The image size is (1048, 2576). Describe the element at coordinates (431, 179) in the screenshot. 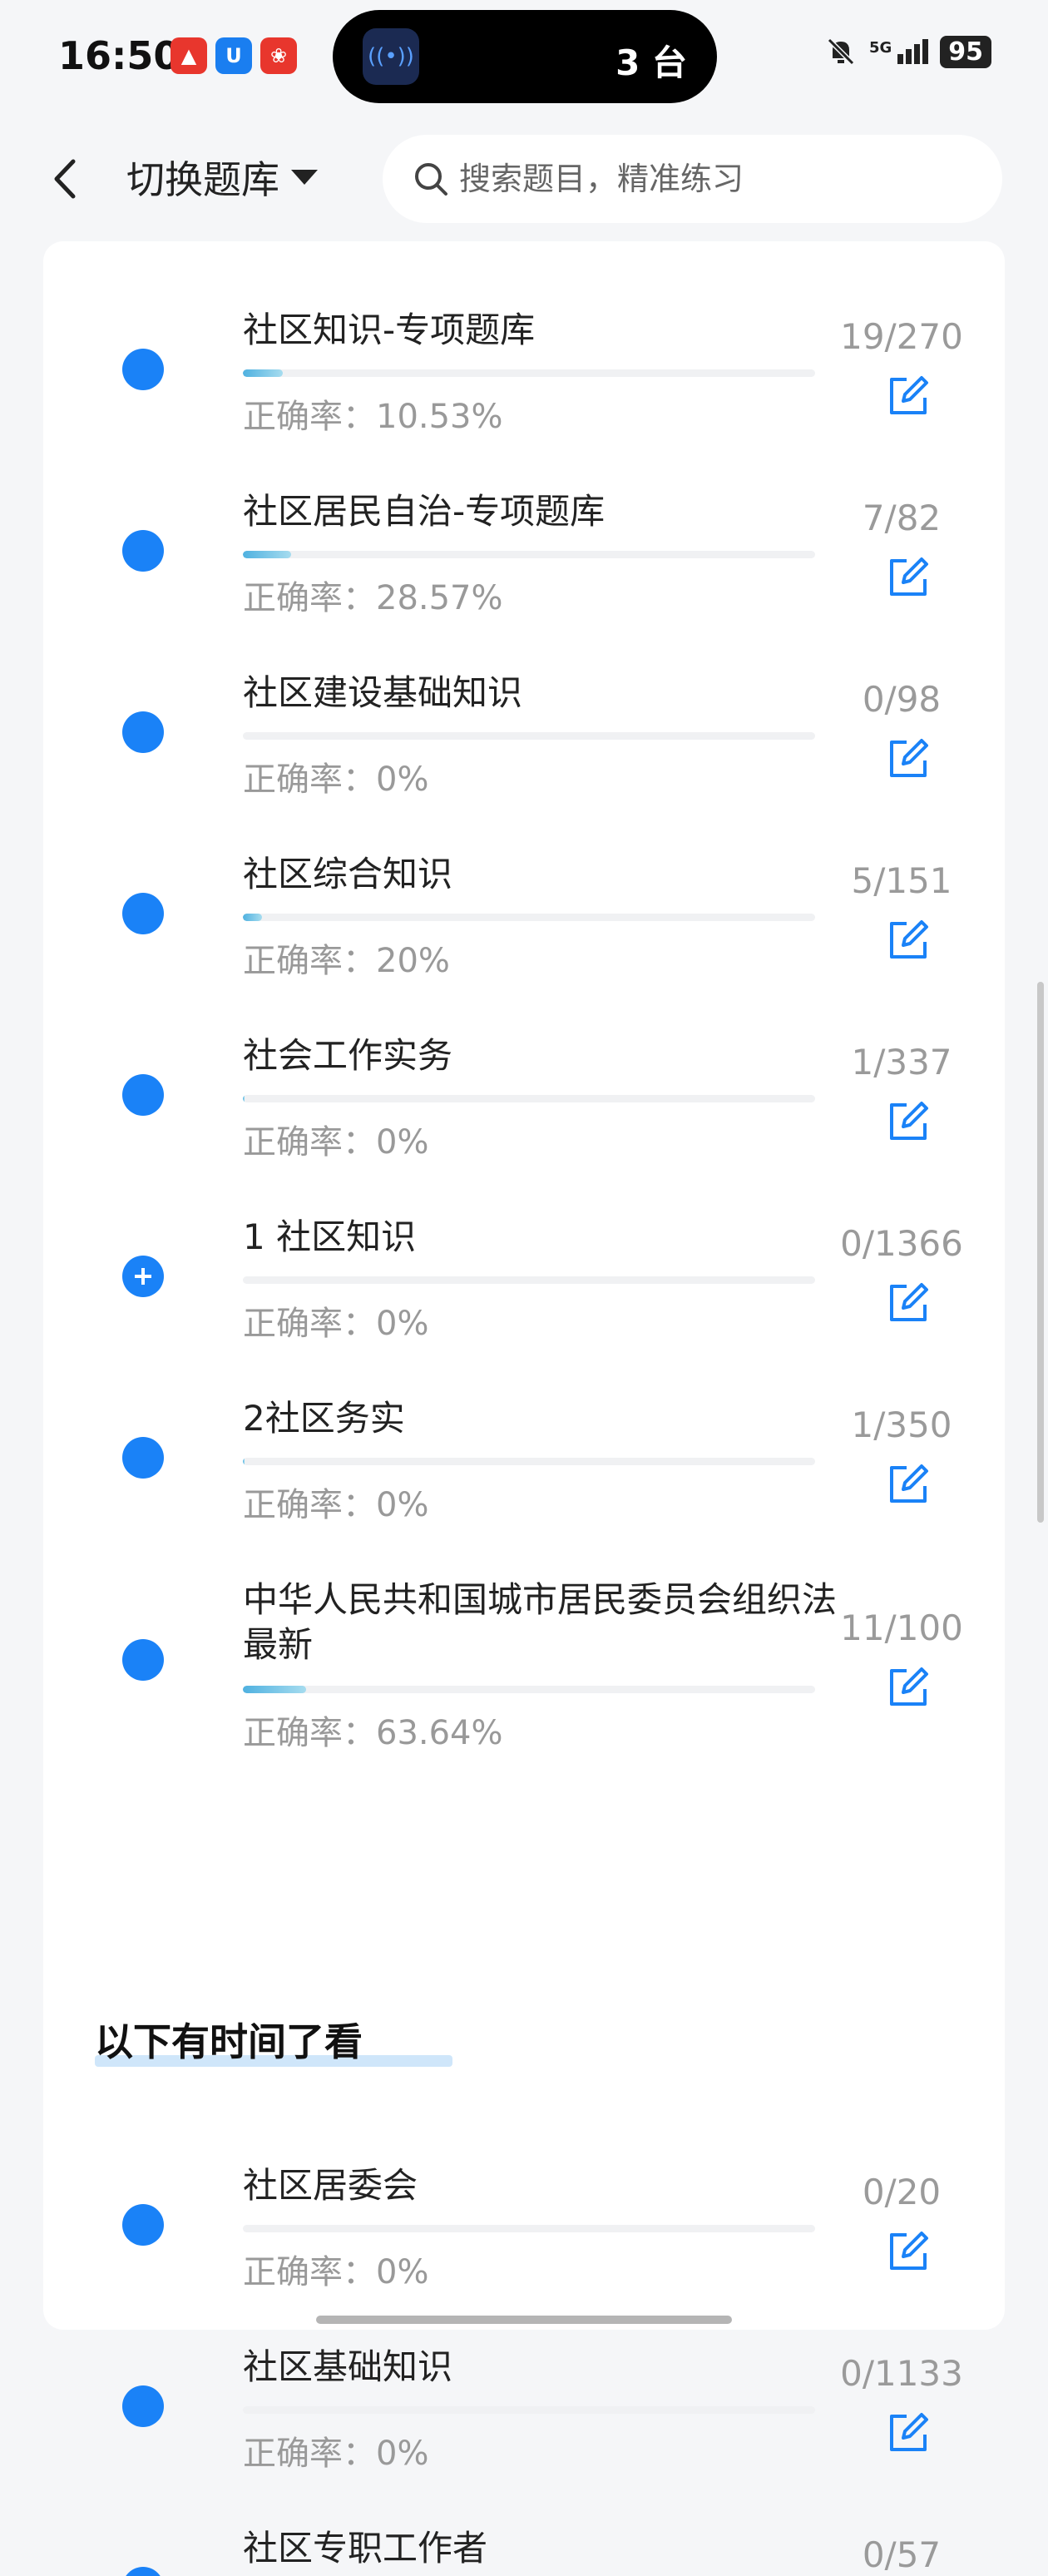

I see `search-icon` at that location.